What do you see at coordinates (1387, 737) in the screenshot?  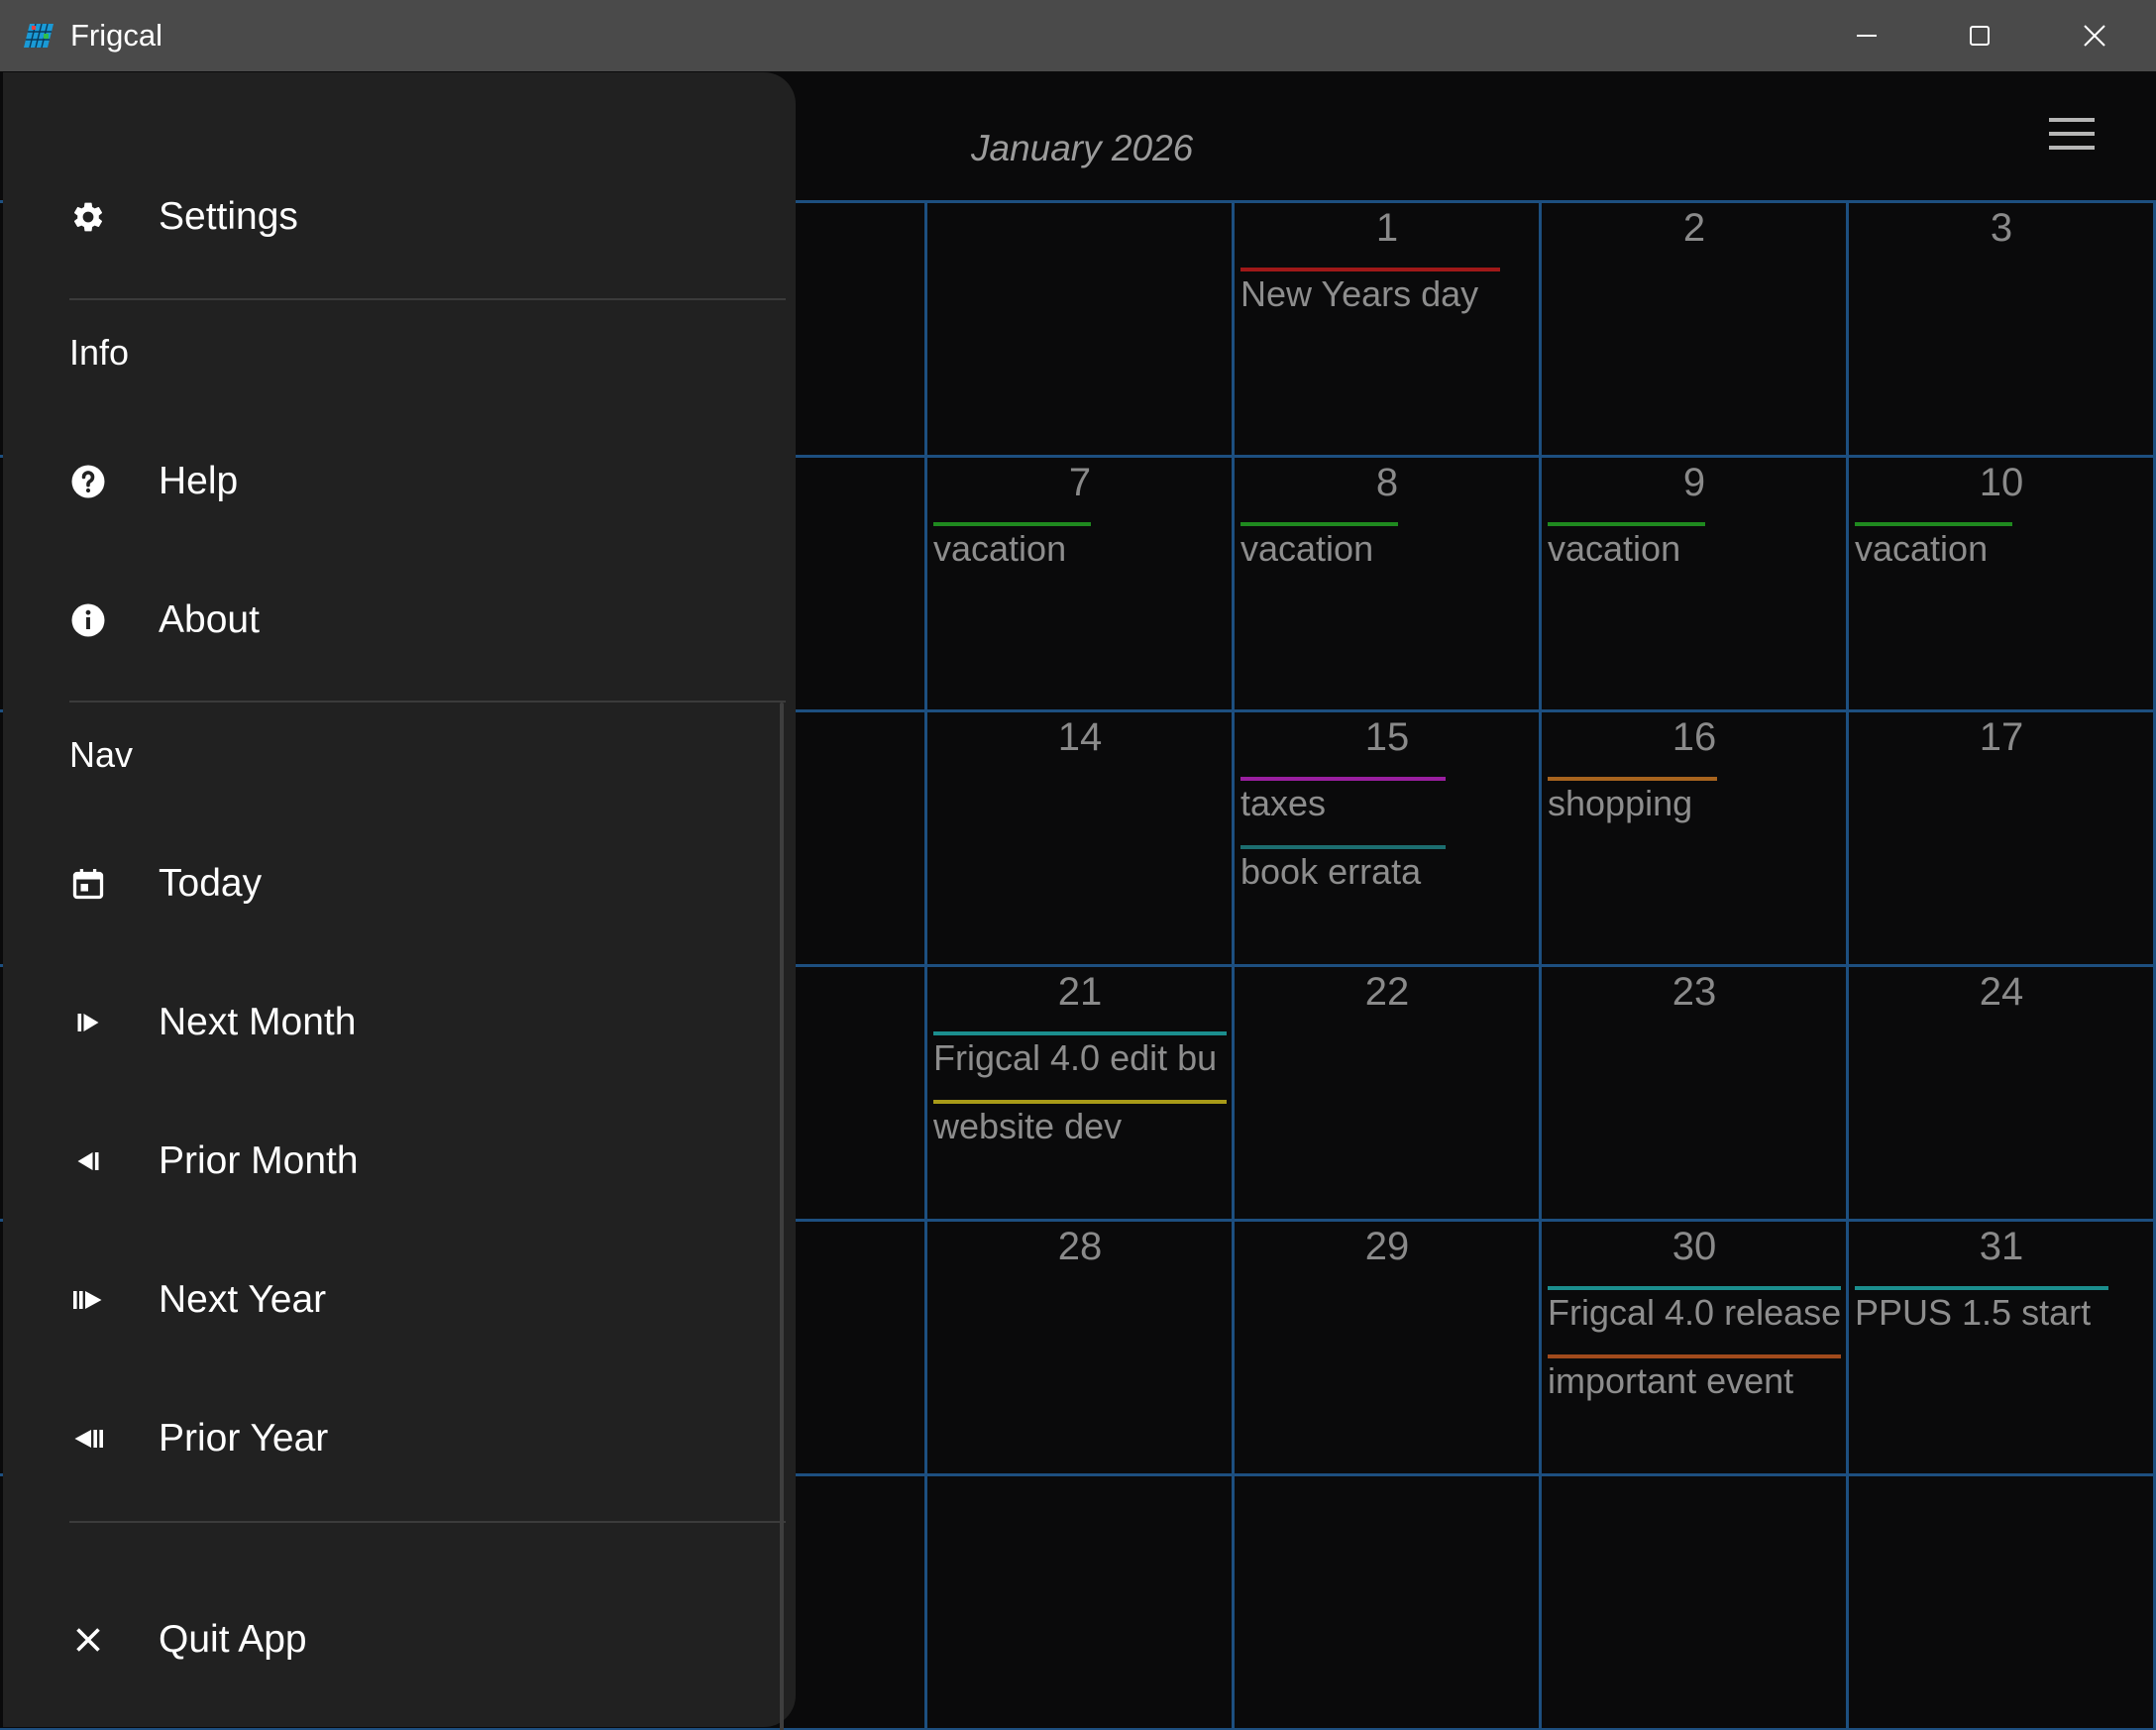 I see `day-number: 15` at bounding box center [1387, 737].